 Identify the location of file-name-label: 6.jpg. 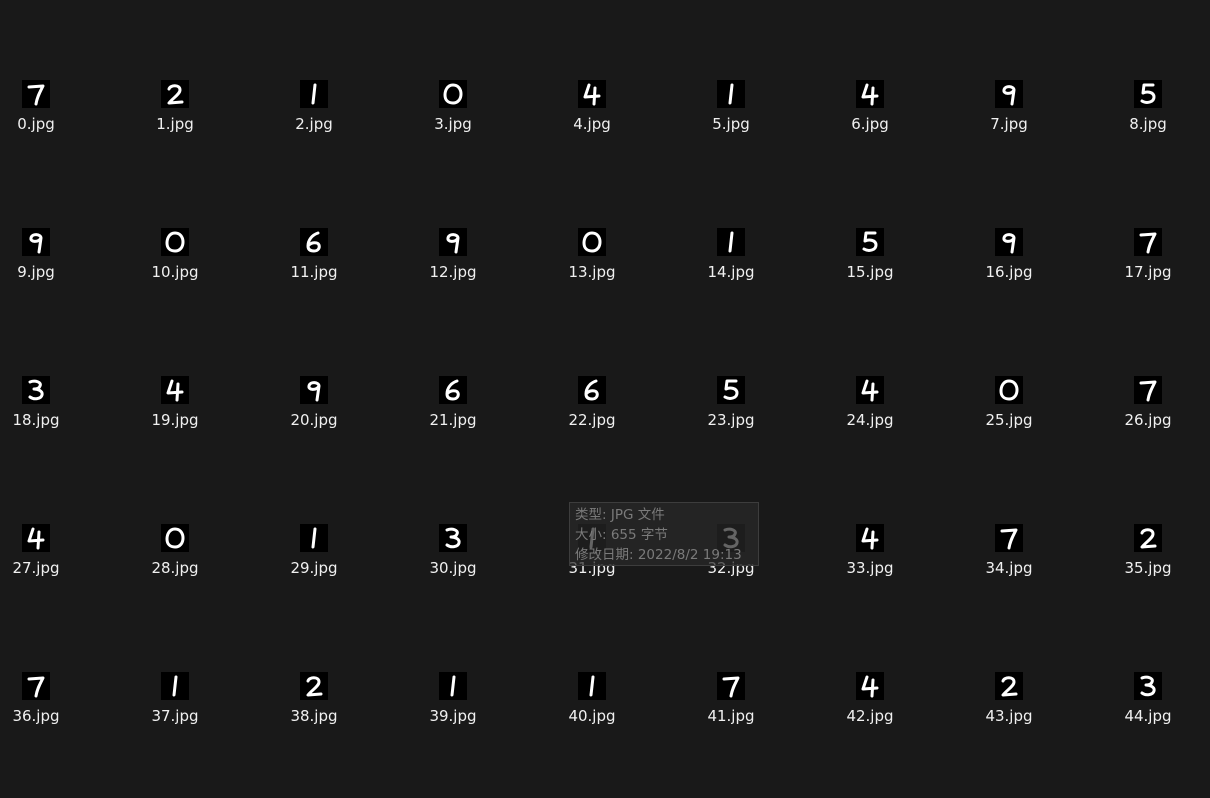
(870, 124).